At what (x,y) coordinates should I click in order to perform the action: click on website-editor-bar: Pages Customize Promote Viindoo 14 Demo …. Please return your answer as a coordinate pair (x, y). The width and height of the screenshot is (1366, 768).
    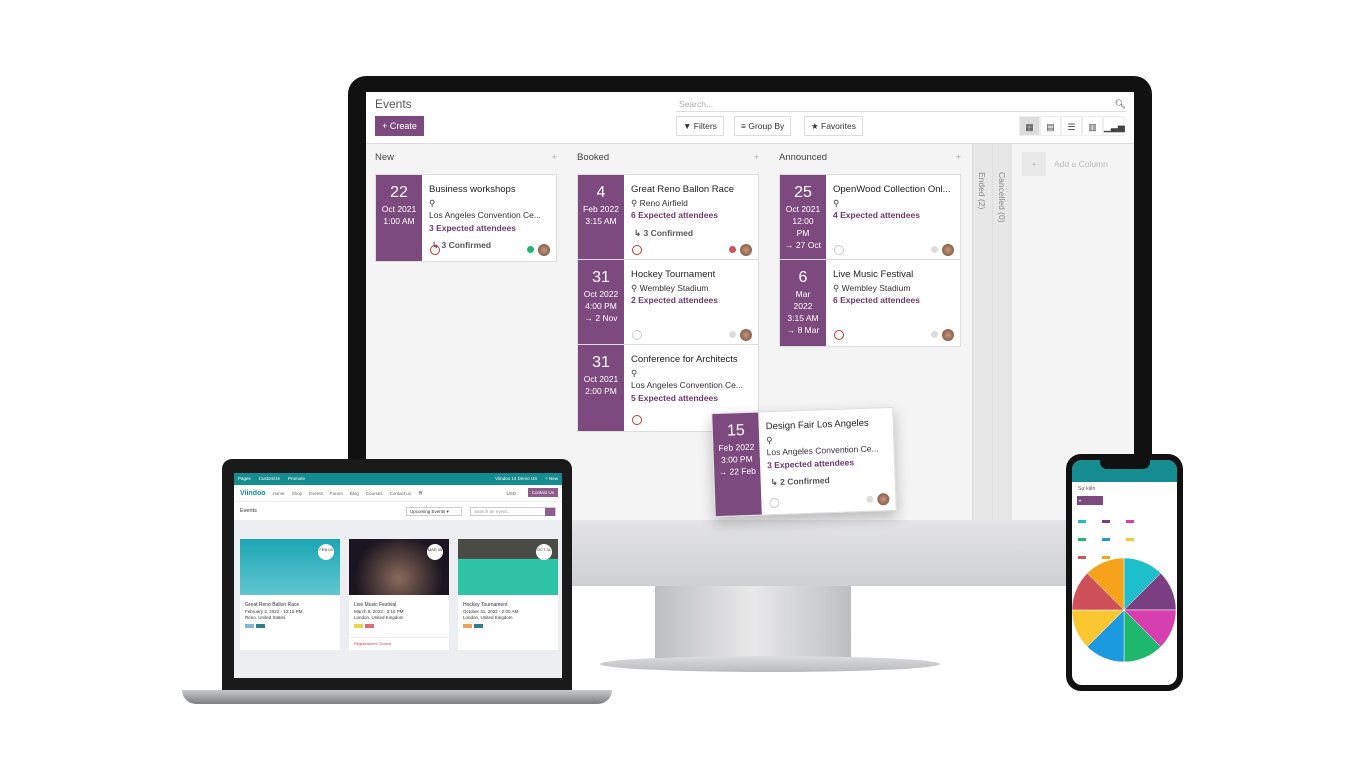
    Looking at the image, I should click on (398, 479).